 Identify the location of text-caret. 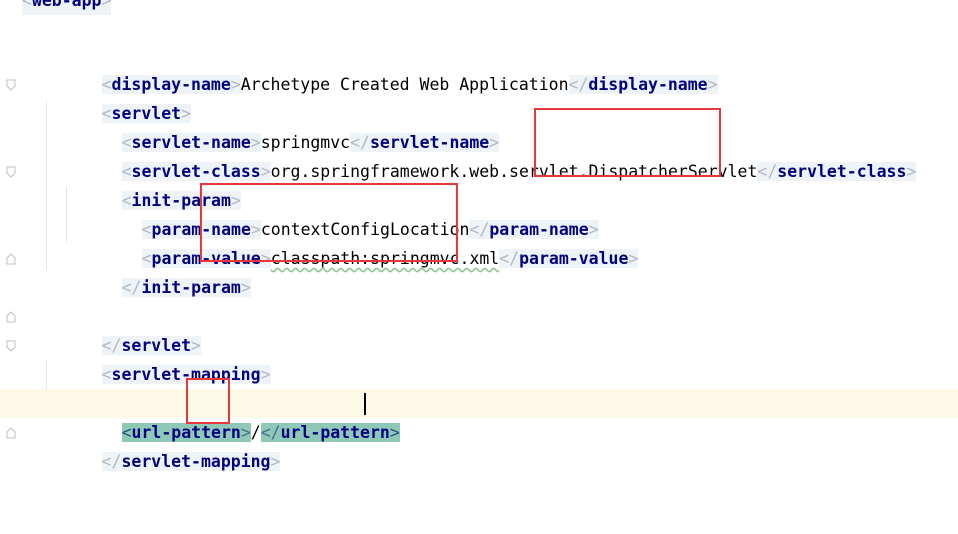
(365, 404).